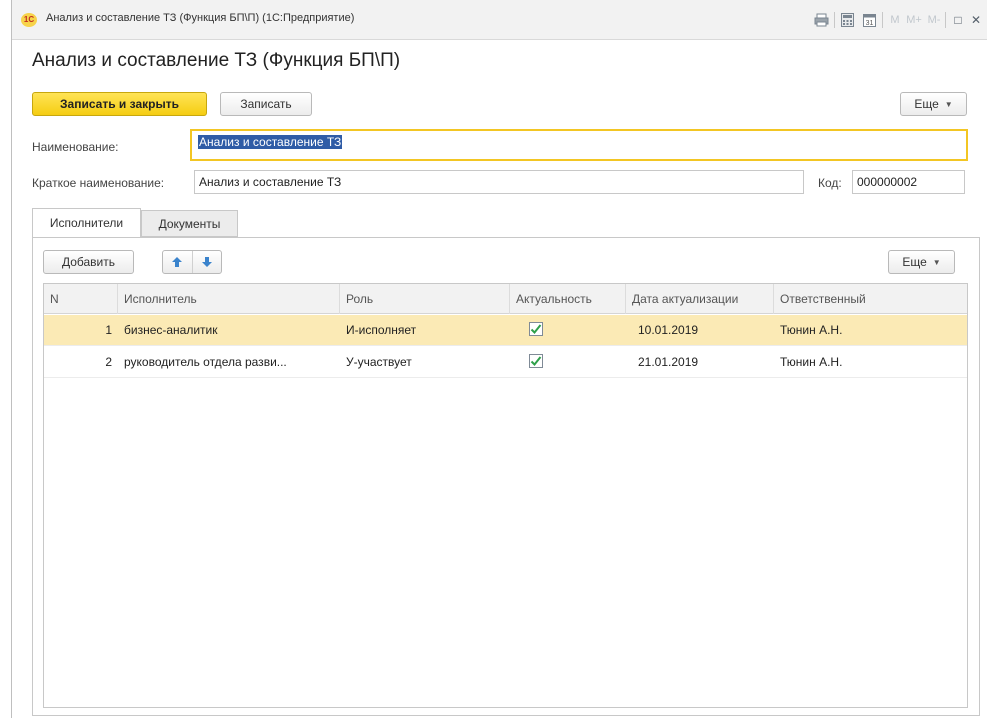  I want to click on tab-executors: Исполнители, so click(86, 222).